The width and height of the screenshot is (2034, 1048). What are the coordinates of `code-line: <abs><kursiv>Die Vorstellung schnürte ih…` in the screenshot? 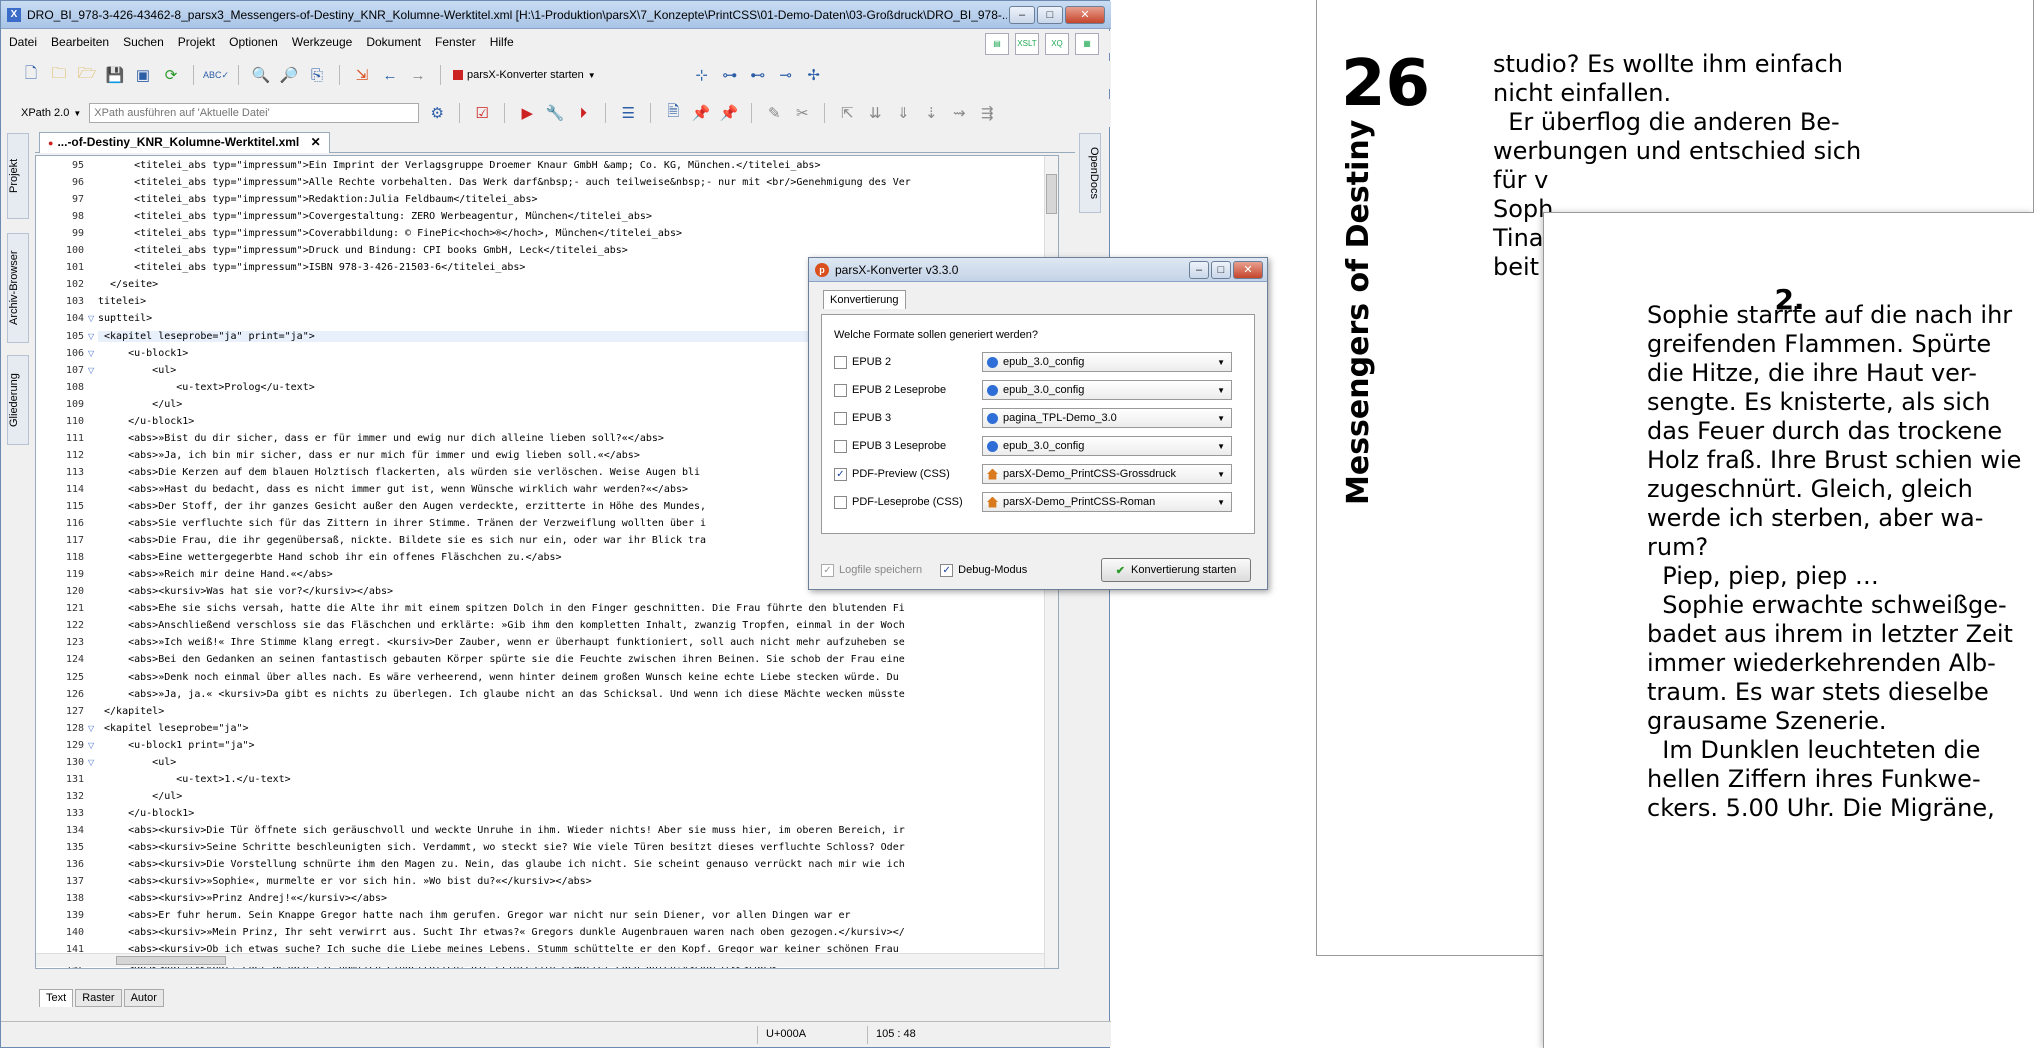 It's located at (501, 864).